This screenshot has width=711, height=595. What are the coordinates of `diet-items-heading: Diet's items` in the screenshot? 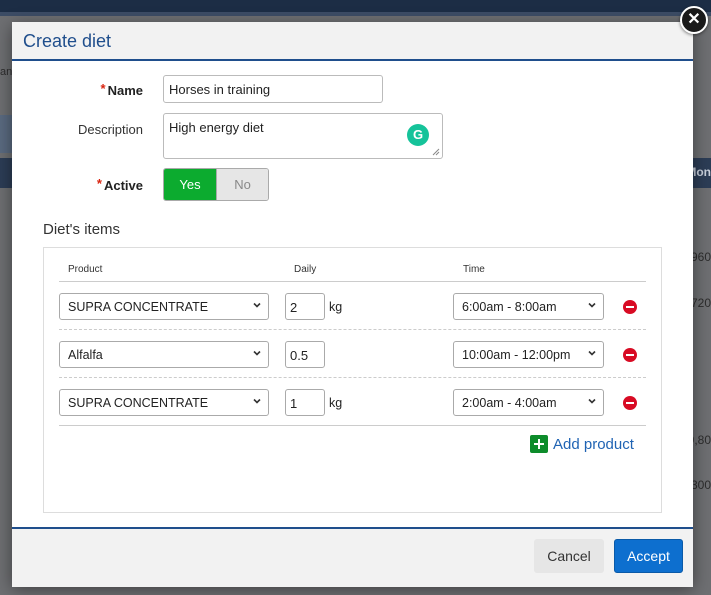 It's located at (82, 229).